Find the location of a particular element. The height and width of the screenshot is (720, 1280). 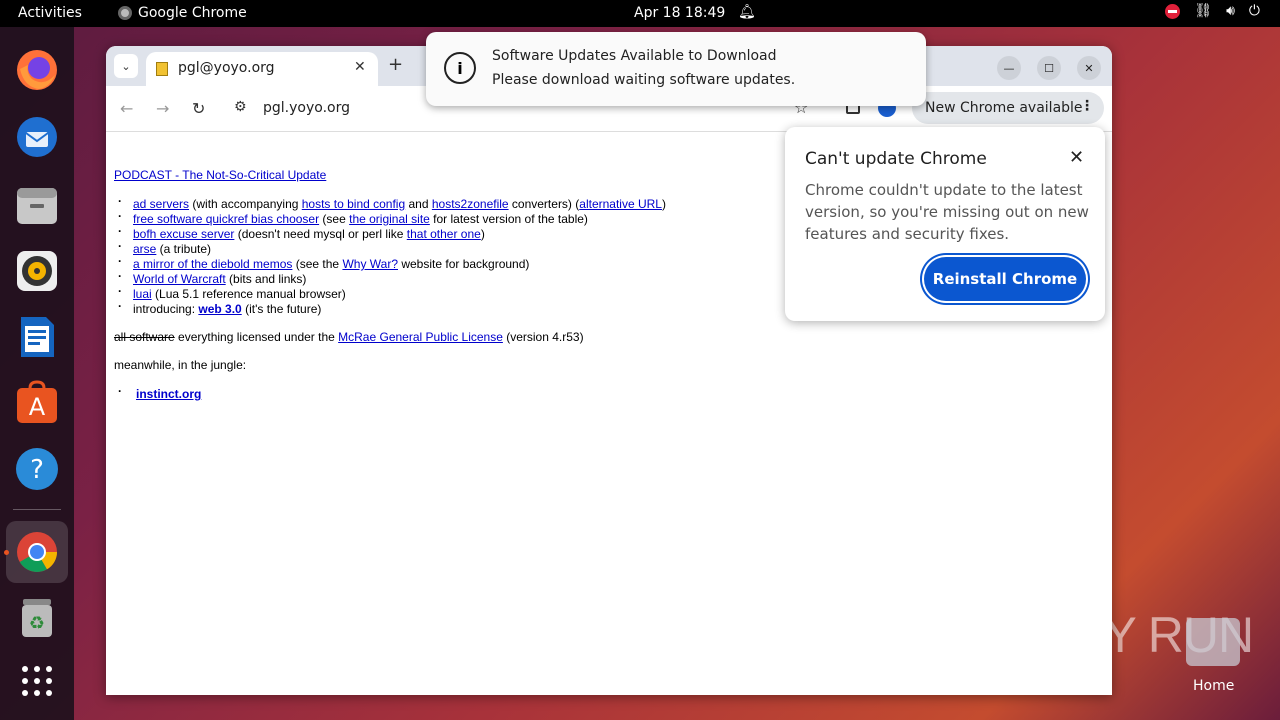

reload-icon: ↻ is located at coordinates (198, 108).